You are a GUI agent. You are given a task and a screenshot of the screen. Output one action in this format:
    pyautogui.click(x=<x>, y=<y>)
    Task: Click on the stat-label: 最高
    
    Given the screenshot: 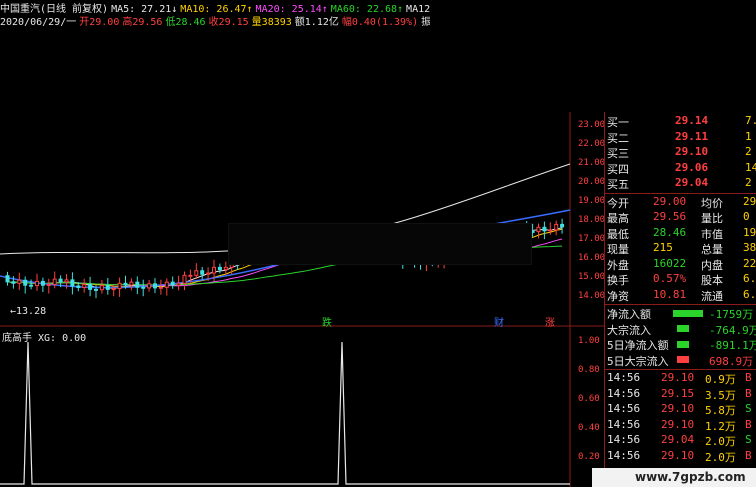 What is the action you would take?
    pyautogui.click(x=618, y=218)
    